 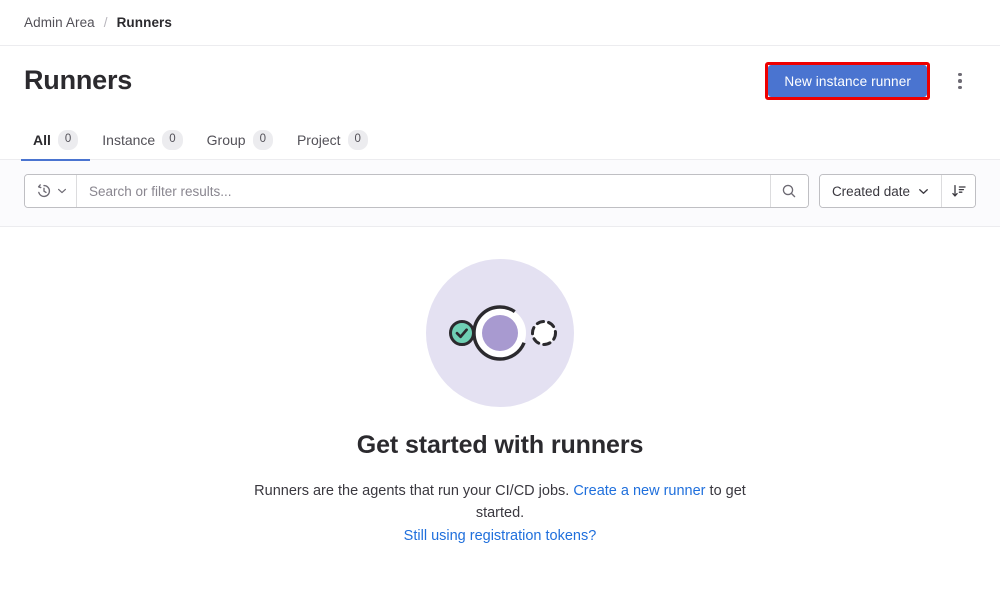 What do you see at coordinates (129, 139) in the screenshot?
I see `tab-instance-label: Instance` at bounding box center [129, 139].